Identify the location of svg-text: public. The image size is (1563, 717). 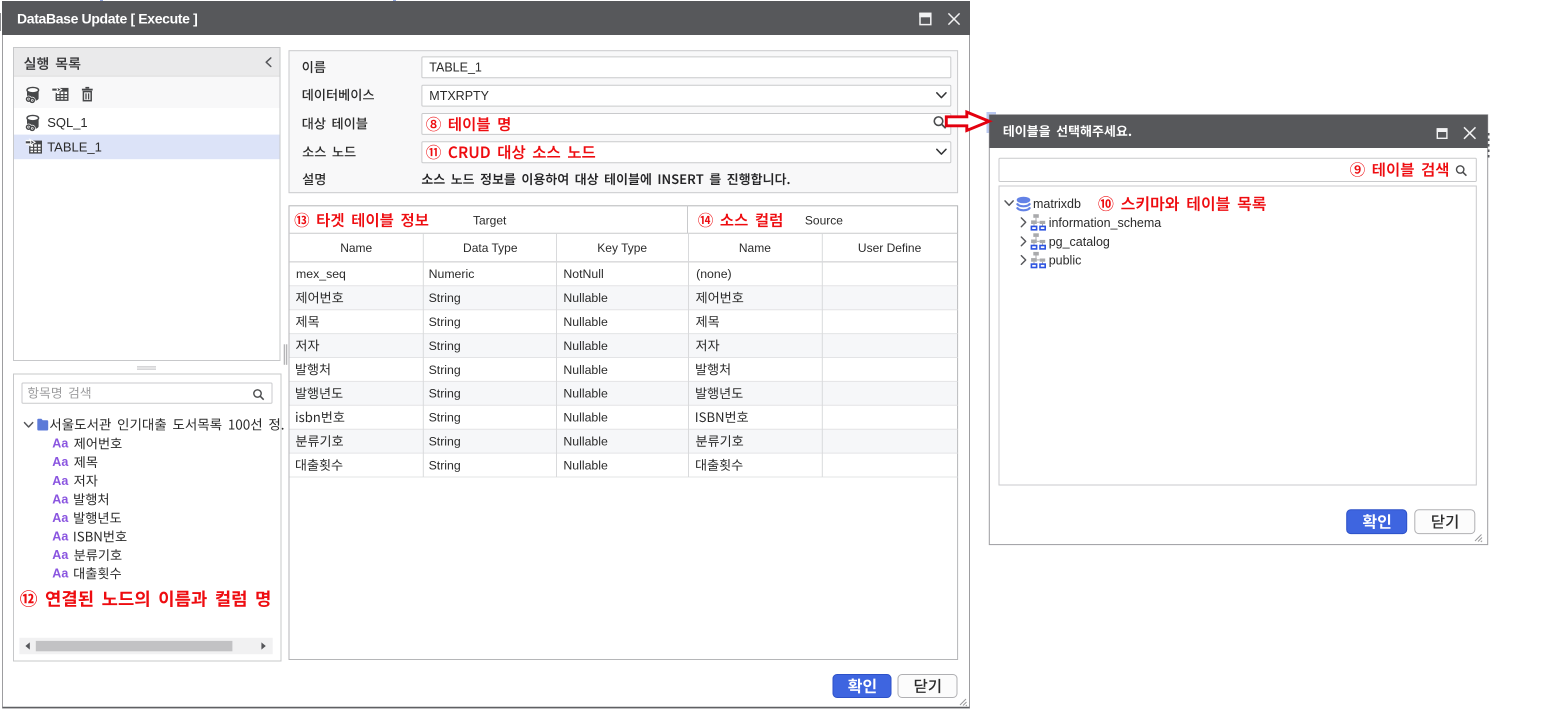
(1065, 261).